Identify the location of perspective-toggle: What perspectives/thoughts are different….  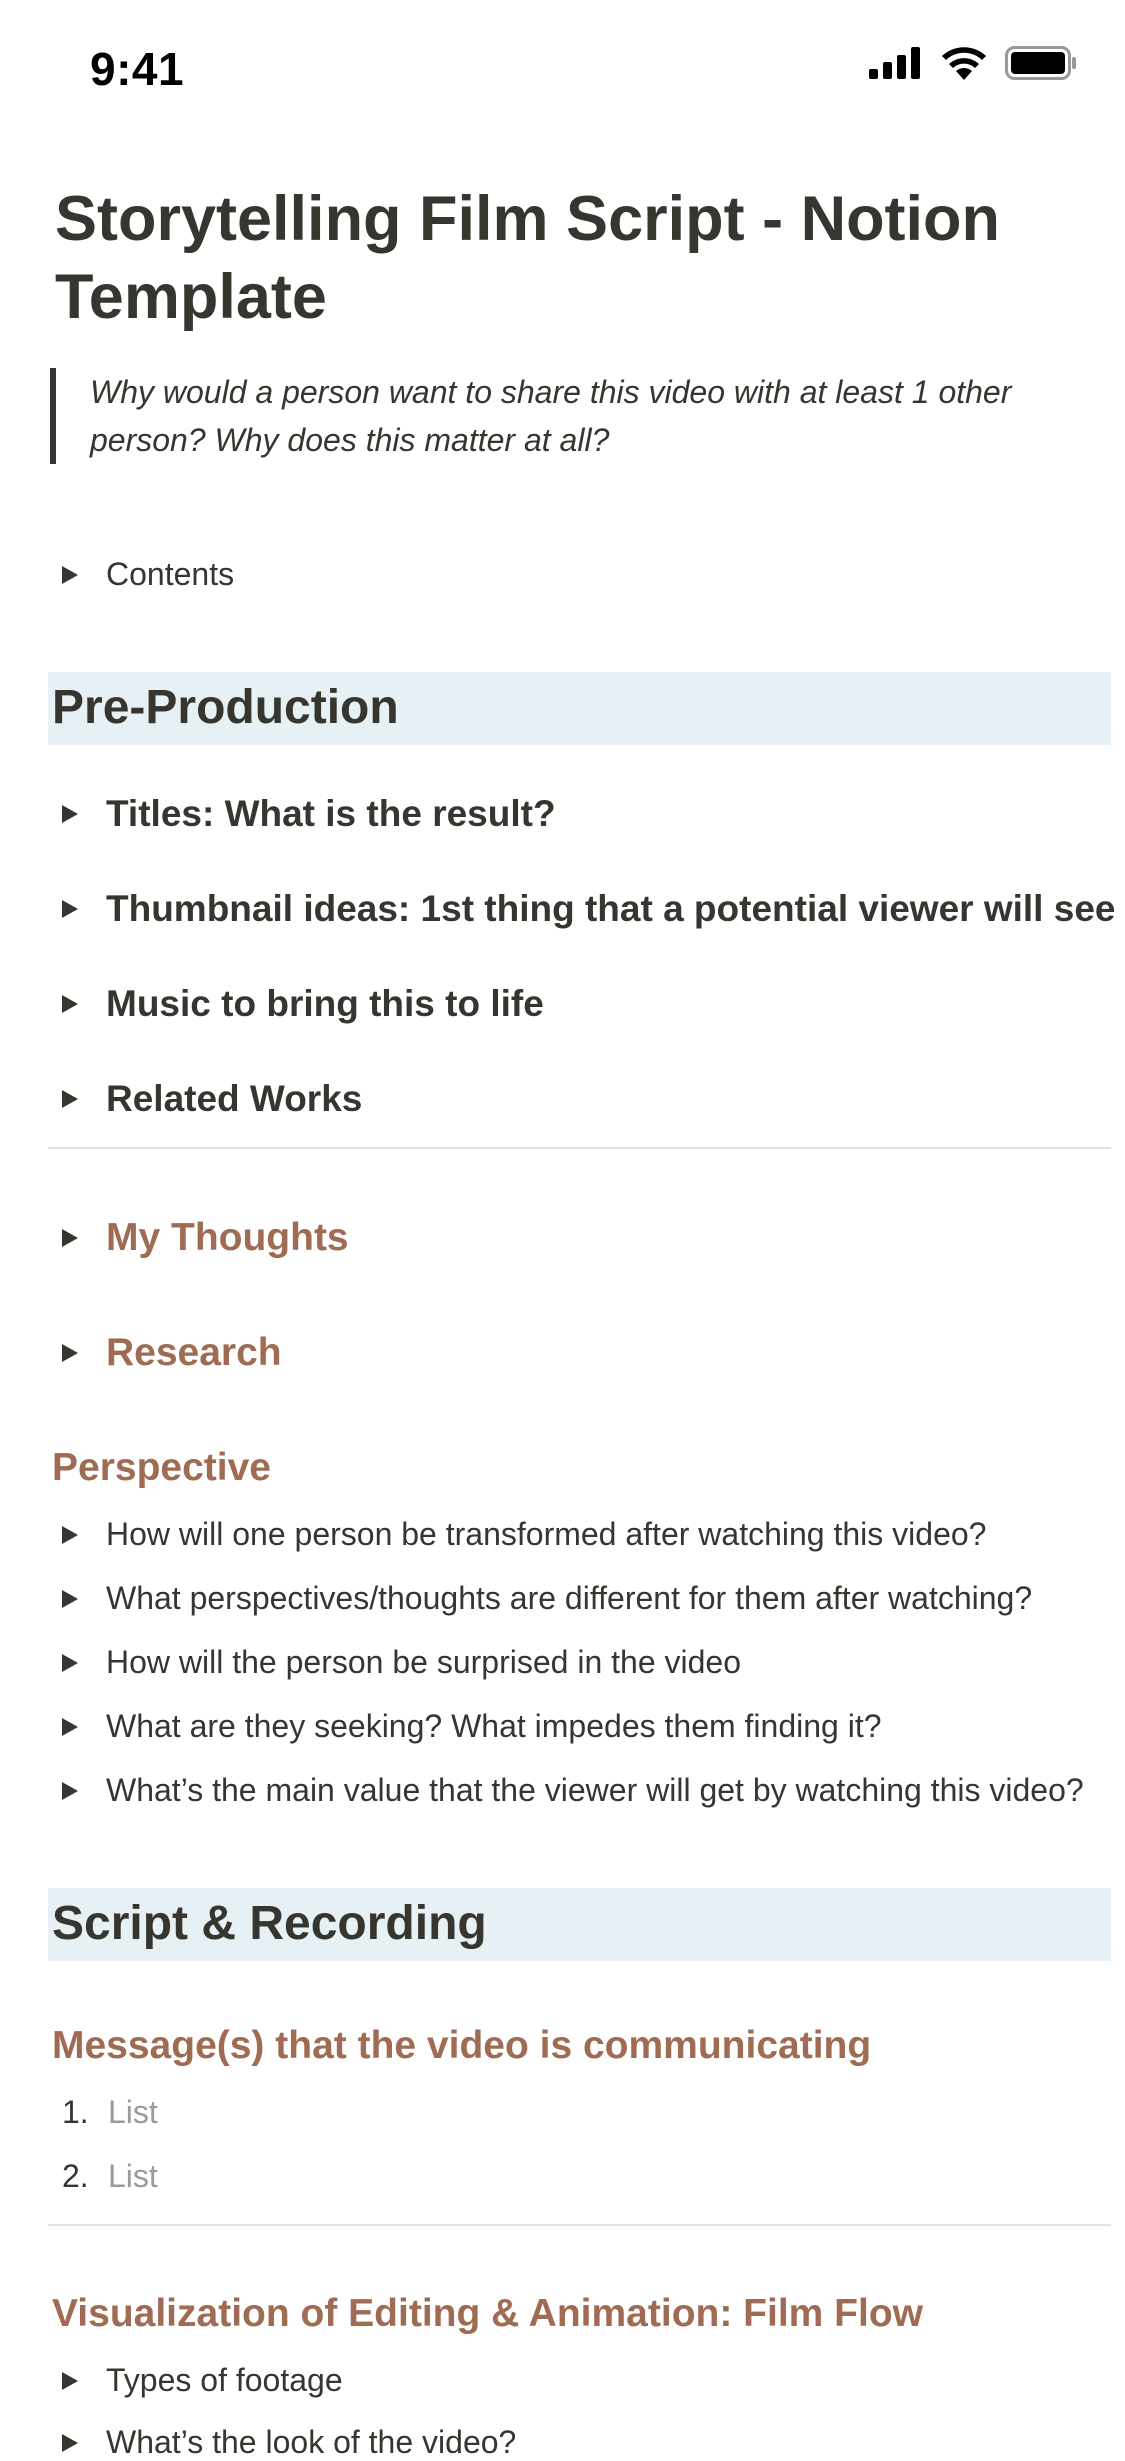
(547, 1598).